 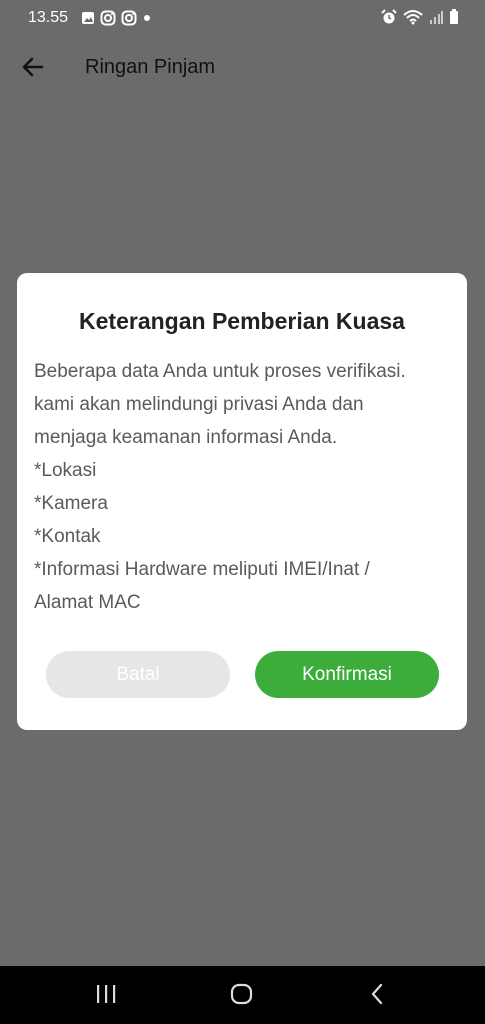 I want to click on wifi-icon, so click(x=413, y=17).